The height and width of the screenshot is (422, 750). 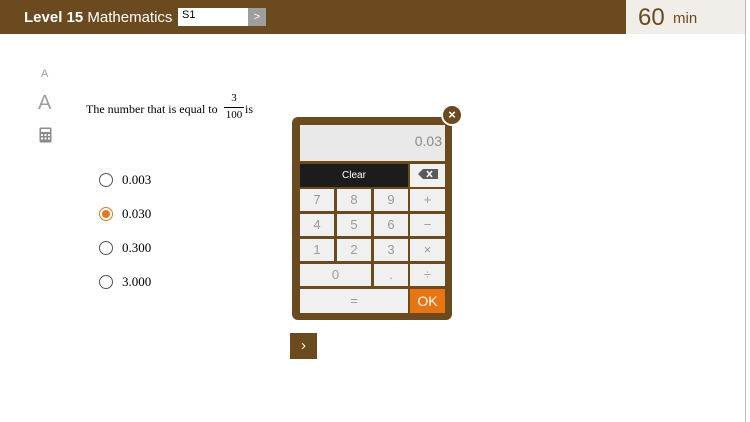 I want to click on option-label: 0.030, so click(x=137, y=213).